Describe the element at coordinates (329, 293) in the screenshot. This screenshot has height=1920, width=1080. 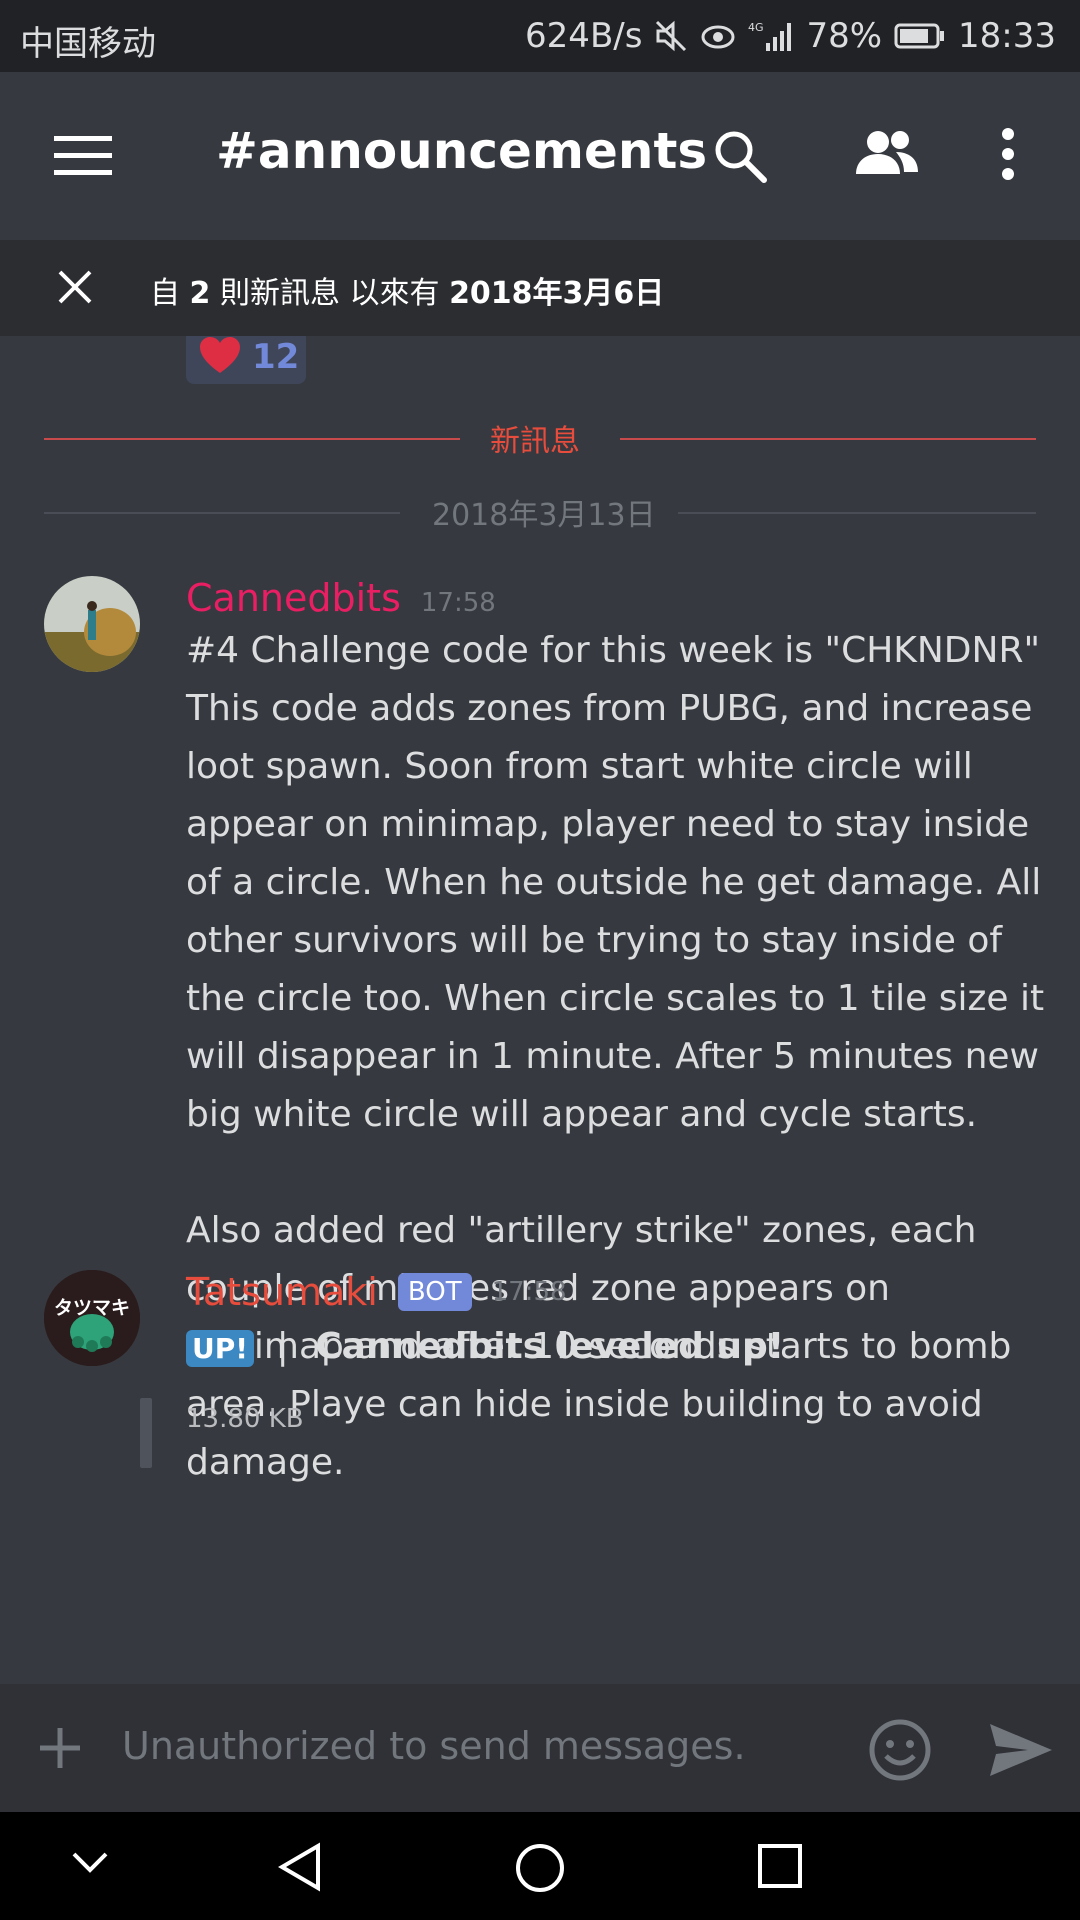
I see `banner-middle: 則新訊息 以來有` at that location.